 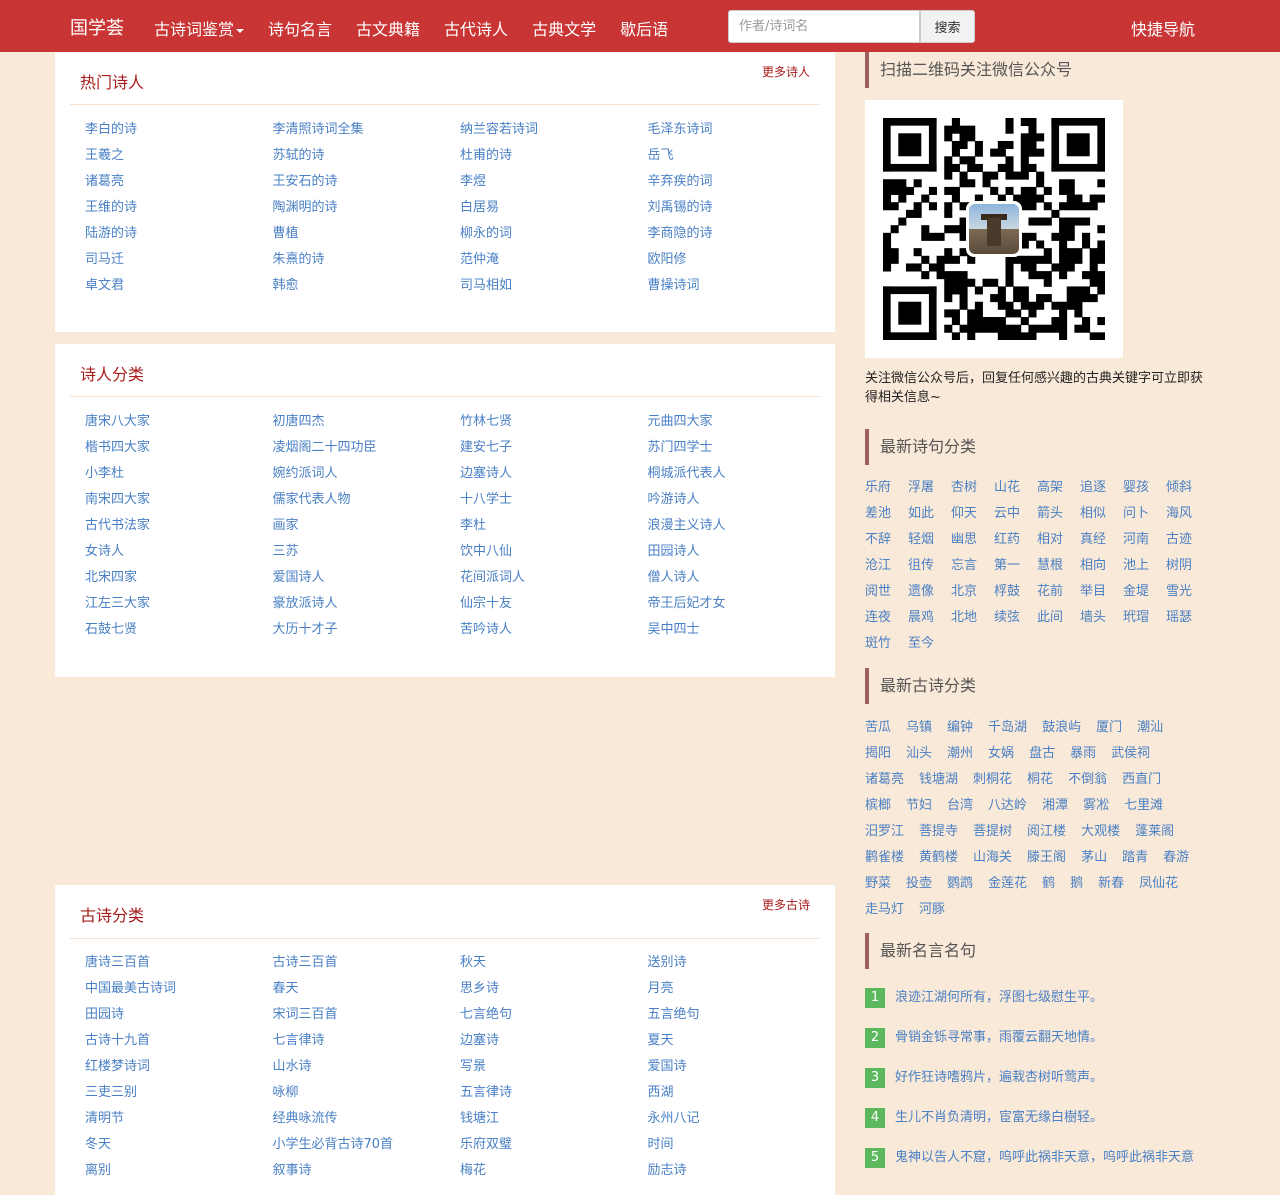 What do you see at coordinates (742, 260) in the screenshot?
I see `hot-poet-link: 欧阳修` at bounding box center [742, 260].